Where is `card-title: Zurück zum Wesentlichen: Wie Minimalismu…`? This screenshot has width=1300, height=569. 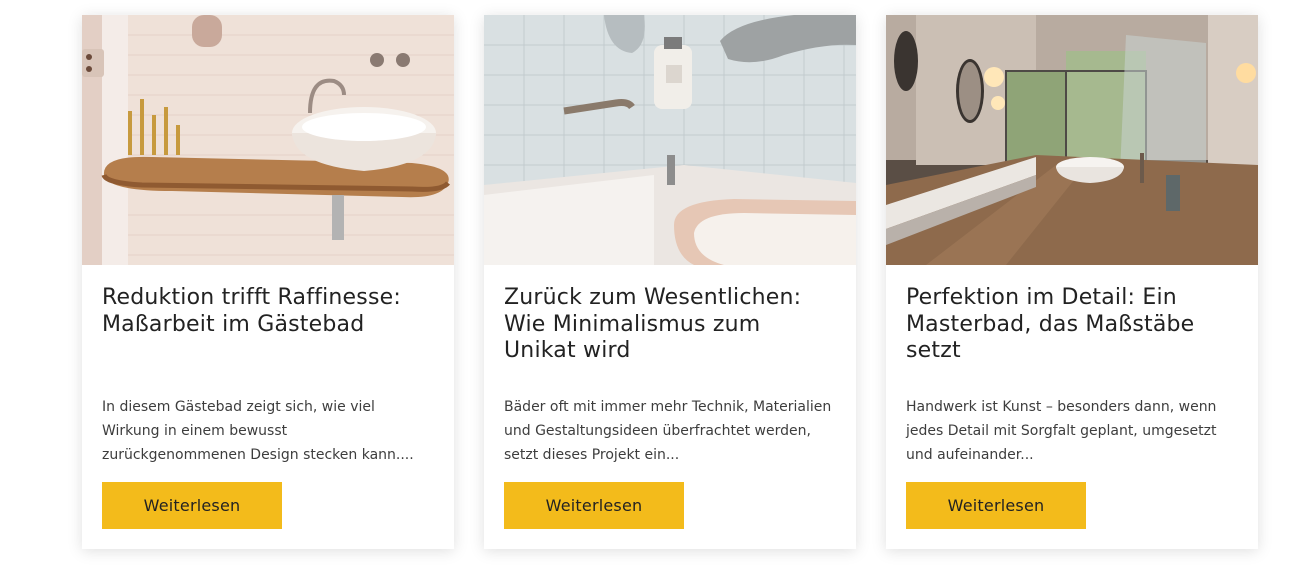
card-title: Zurück zum Wesentlichen: Wie Minimalismu… is located at coordinates (670, 332).